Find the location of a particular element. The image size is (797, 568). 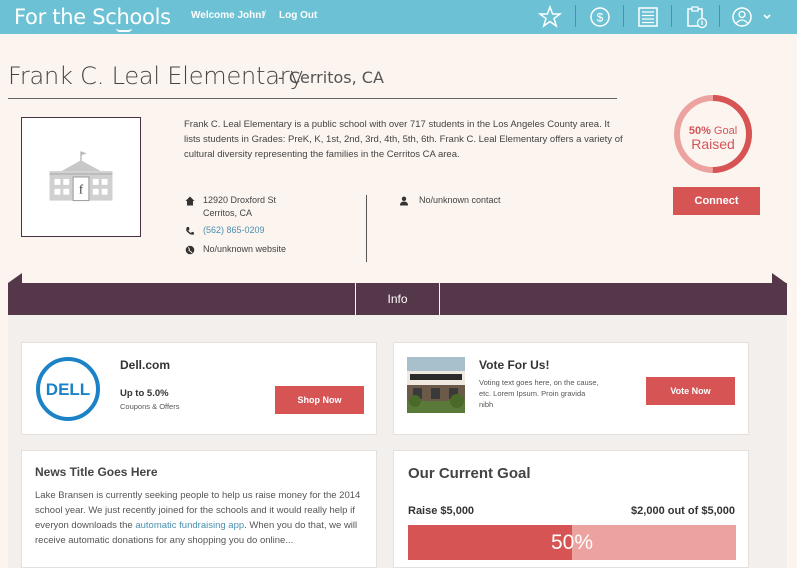

dell-rate: Up to 5.0% is located at coordinates (144, 393).